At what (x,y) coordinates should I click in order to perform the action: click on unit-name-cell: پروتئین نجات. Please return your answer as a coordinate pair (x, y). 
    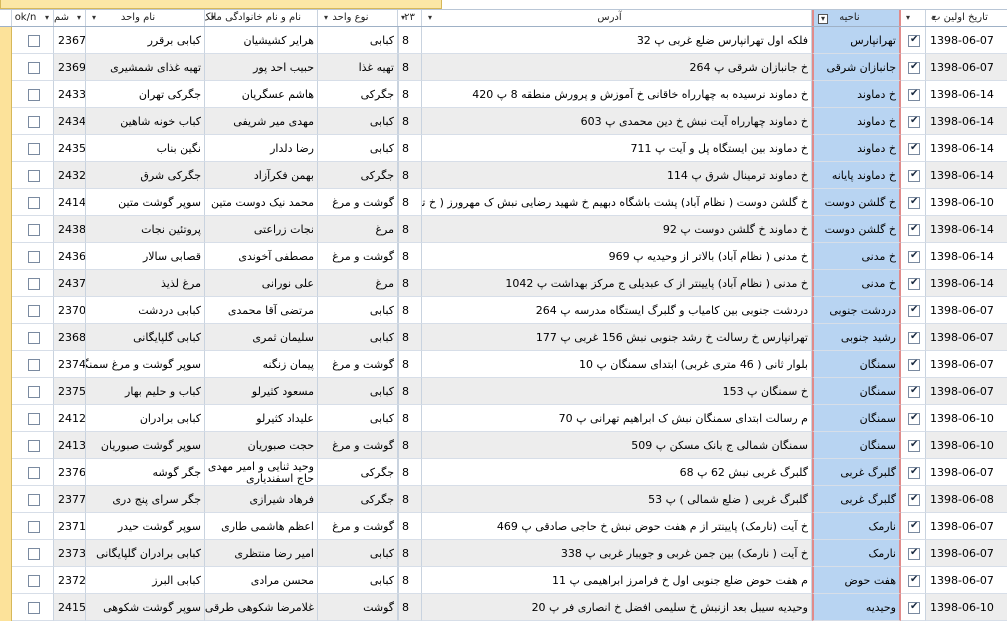
    Looking at the image, I should click on (145, 229).